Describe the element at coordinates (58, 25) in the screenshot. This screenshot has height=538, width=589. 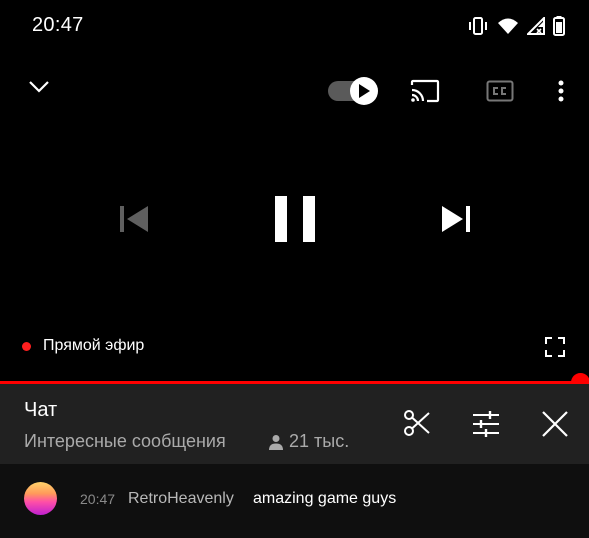
I see `status-time: 20:47` at that location.